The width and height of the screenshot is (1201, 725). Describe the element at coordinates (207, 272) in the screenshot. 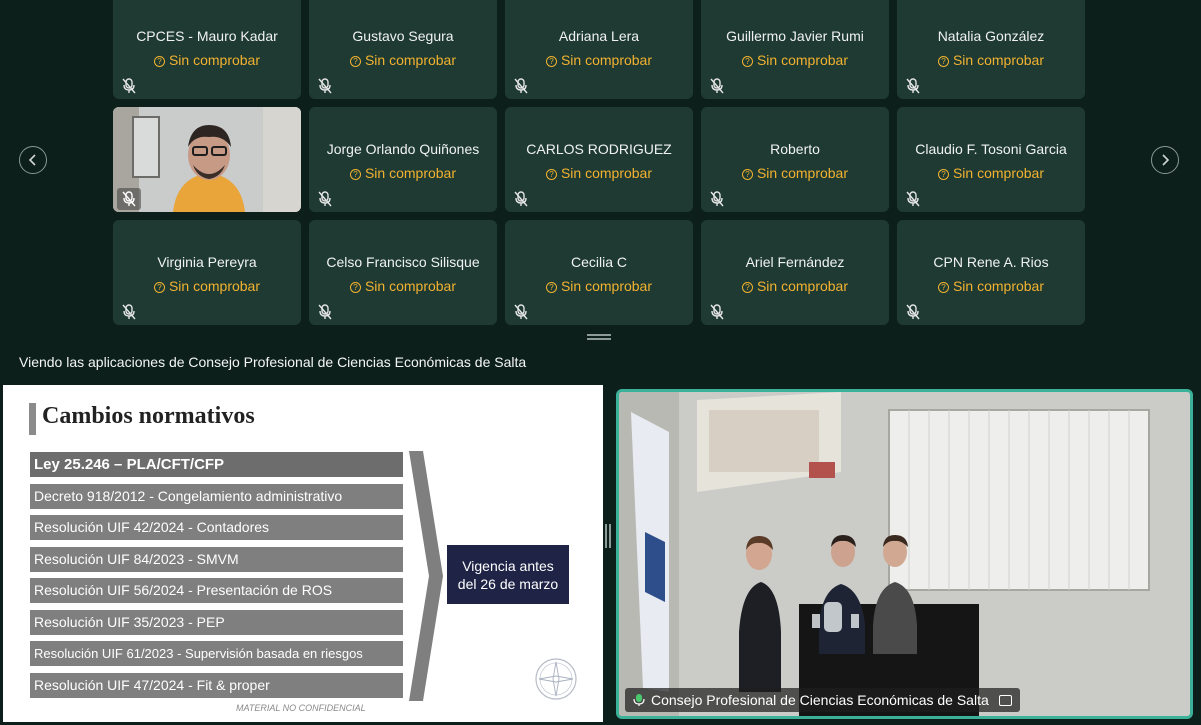

I see `participant-tile: Virginia Pereyra ? Sin comprobar` at that location.